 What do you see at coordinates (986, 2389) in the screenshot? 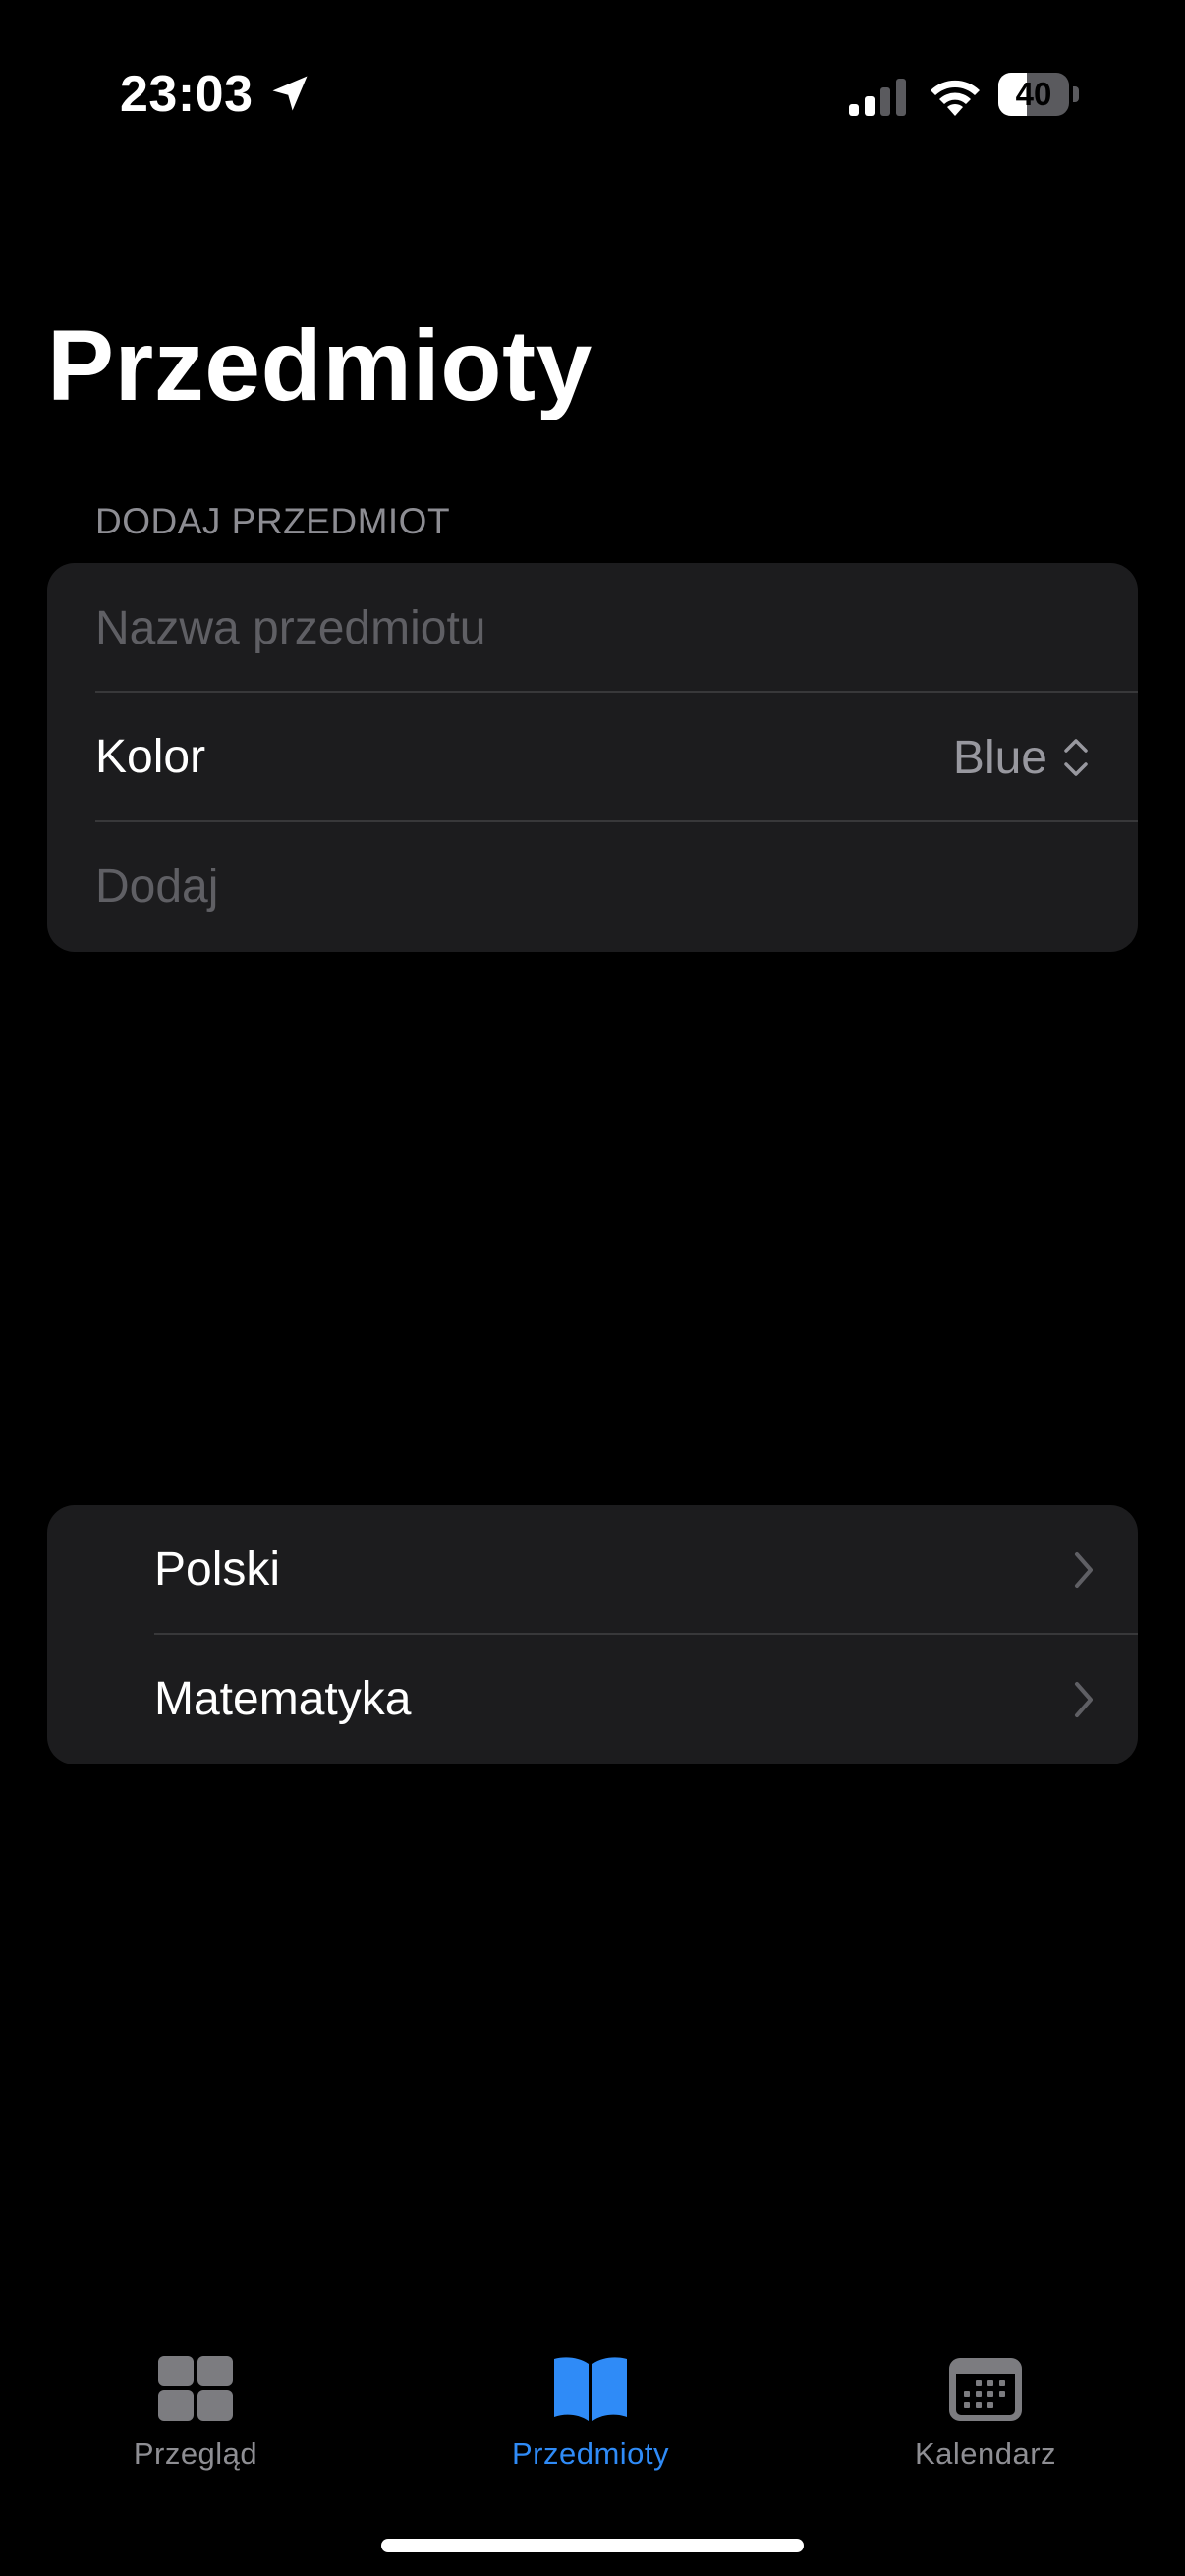
I see `calendar-icon` at bounding box center [986, 2389].